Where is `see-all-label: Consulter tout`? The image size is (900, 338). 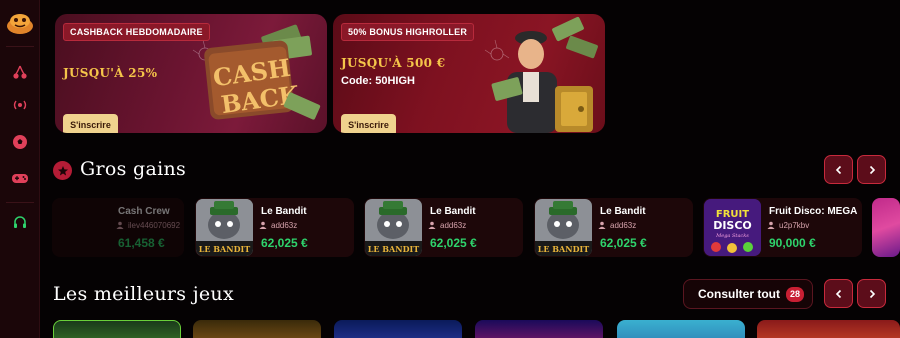 see-all-label: Consulter tout is located at coordinates (739, 294).